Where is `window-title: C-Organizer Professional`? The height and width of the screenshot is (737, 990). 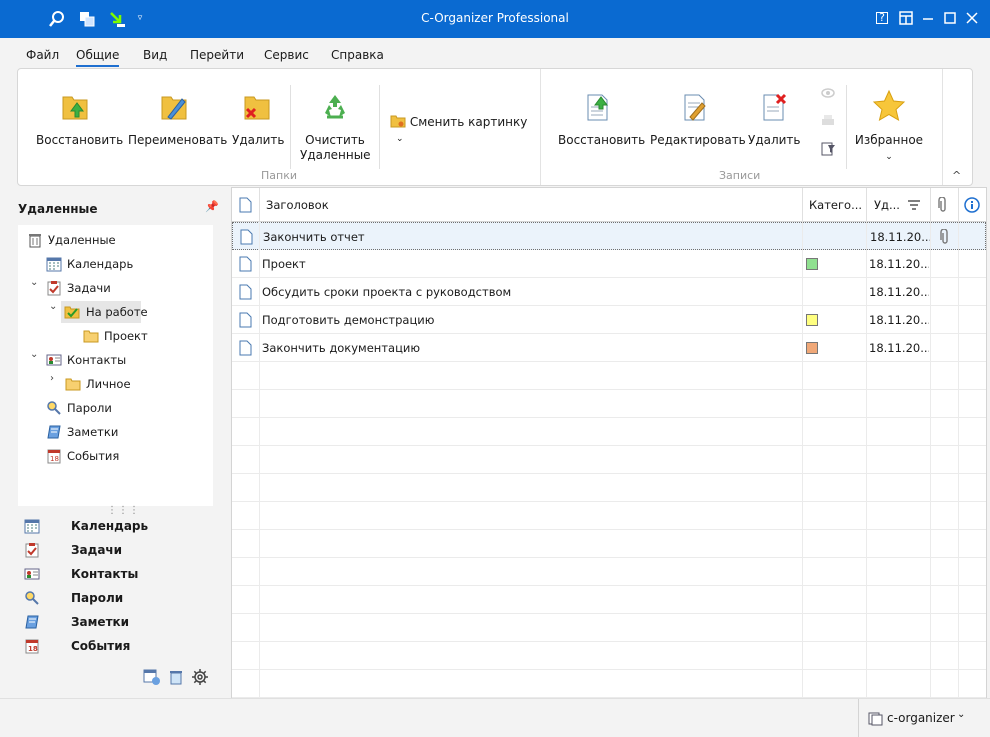
window-title: C-Organizer Professional is located at coordinates (495, 18).